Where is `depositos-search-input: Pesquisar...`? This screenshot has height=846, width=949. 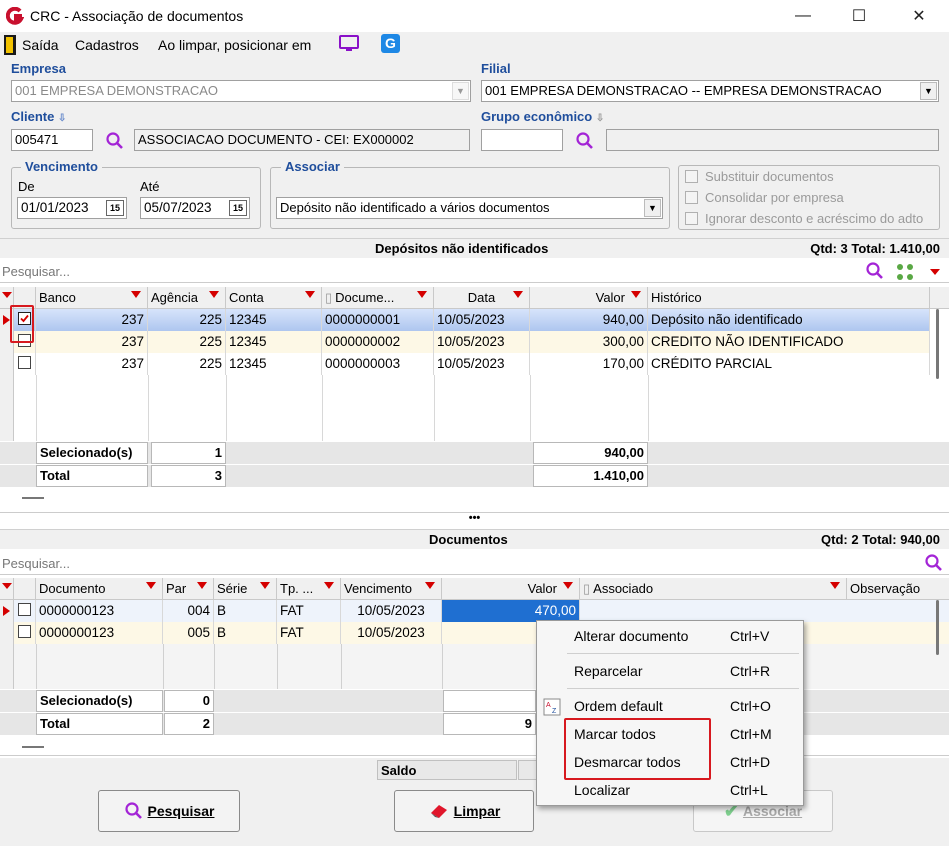
depositos-search-input: Pesquisar... is located at coordinates (36, 271).